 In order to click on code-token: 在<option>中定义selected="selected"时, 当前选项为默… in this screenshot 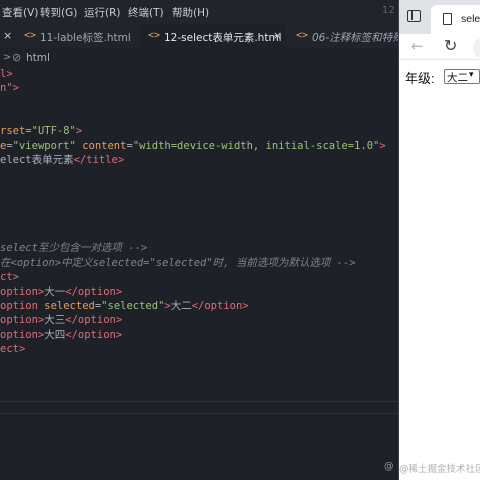, I will do `click(178, 263)`.